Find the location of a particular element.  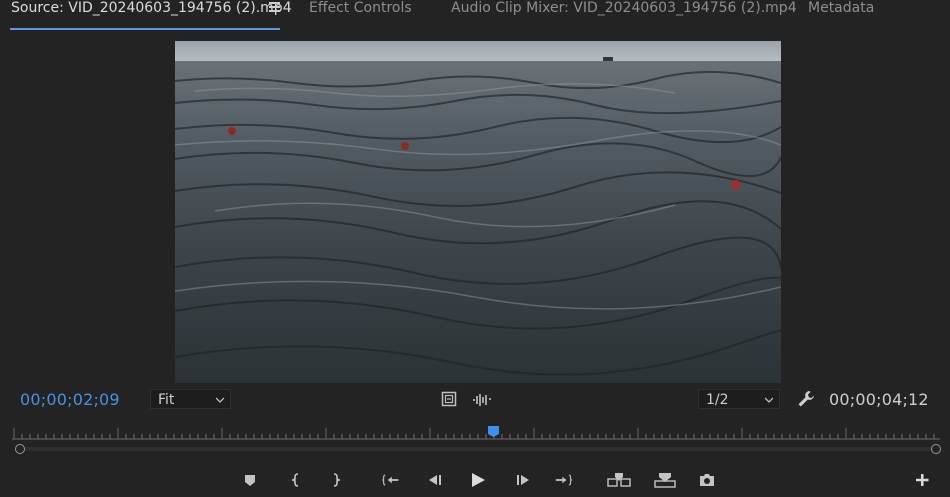

mark-out-icon is located at coordinates (336, 480).